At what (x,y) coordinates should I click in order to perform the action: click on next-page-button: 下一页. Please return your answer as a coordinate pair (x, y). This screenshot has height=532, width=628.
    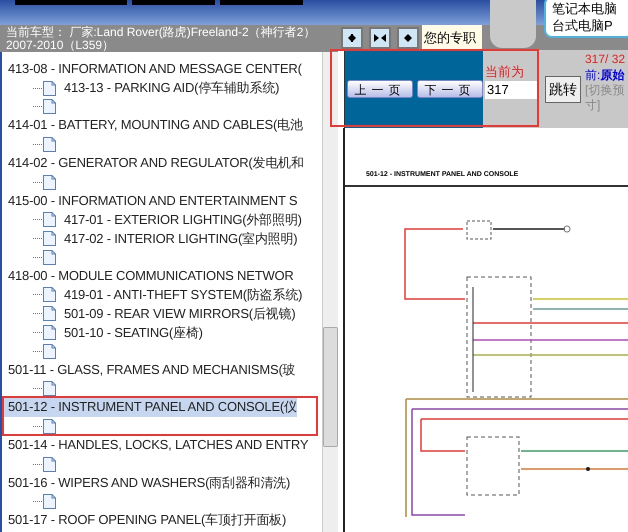
    Looking at the image, I should click on (450, 89).